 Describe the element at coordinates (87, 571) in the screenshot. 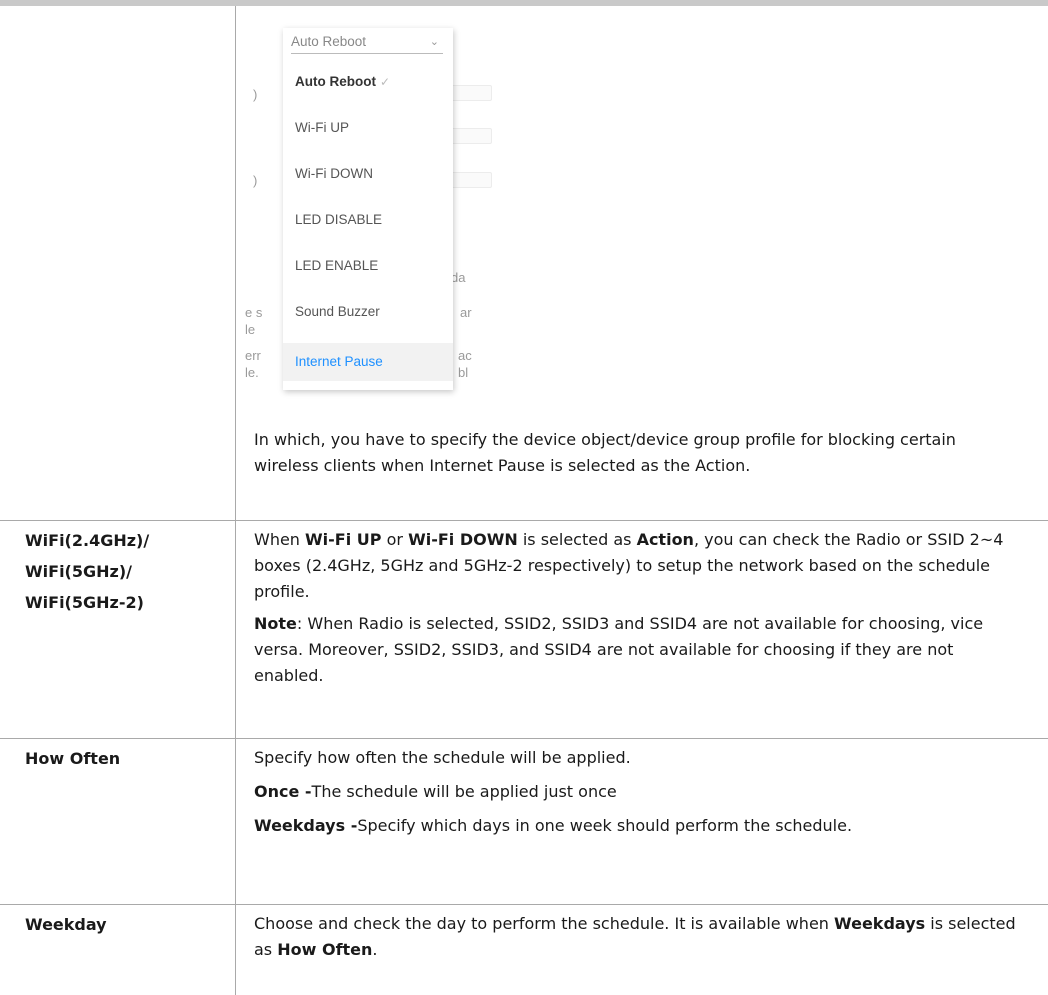

I see `wifi-label: WiFi(2.4GHz)/ WiFi(5GHz)/ WiFi(5GHz-2)` at that location.